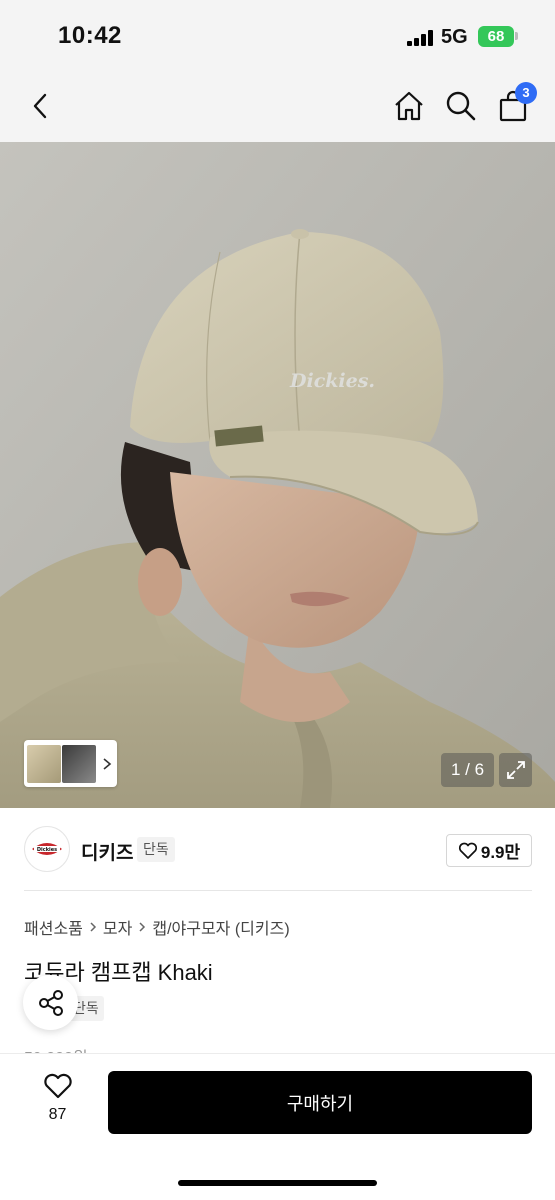  Describe the element at coordinates (500, 852) in the screenshot. I see `brand-like-count: 9.9만` at that location.